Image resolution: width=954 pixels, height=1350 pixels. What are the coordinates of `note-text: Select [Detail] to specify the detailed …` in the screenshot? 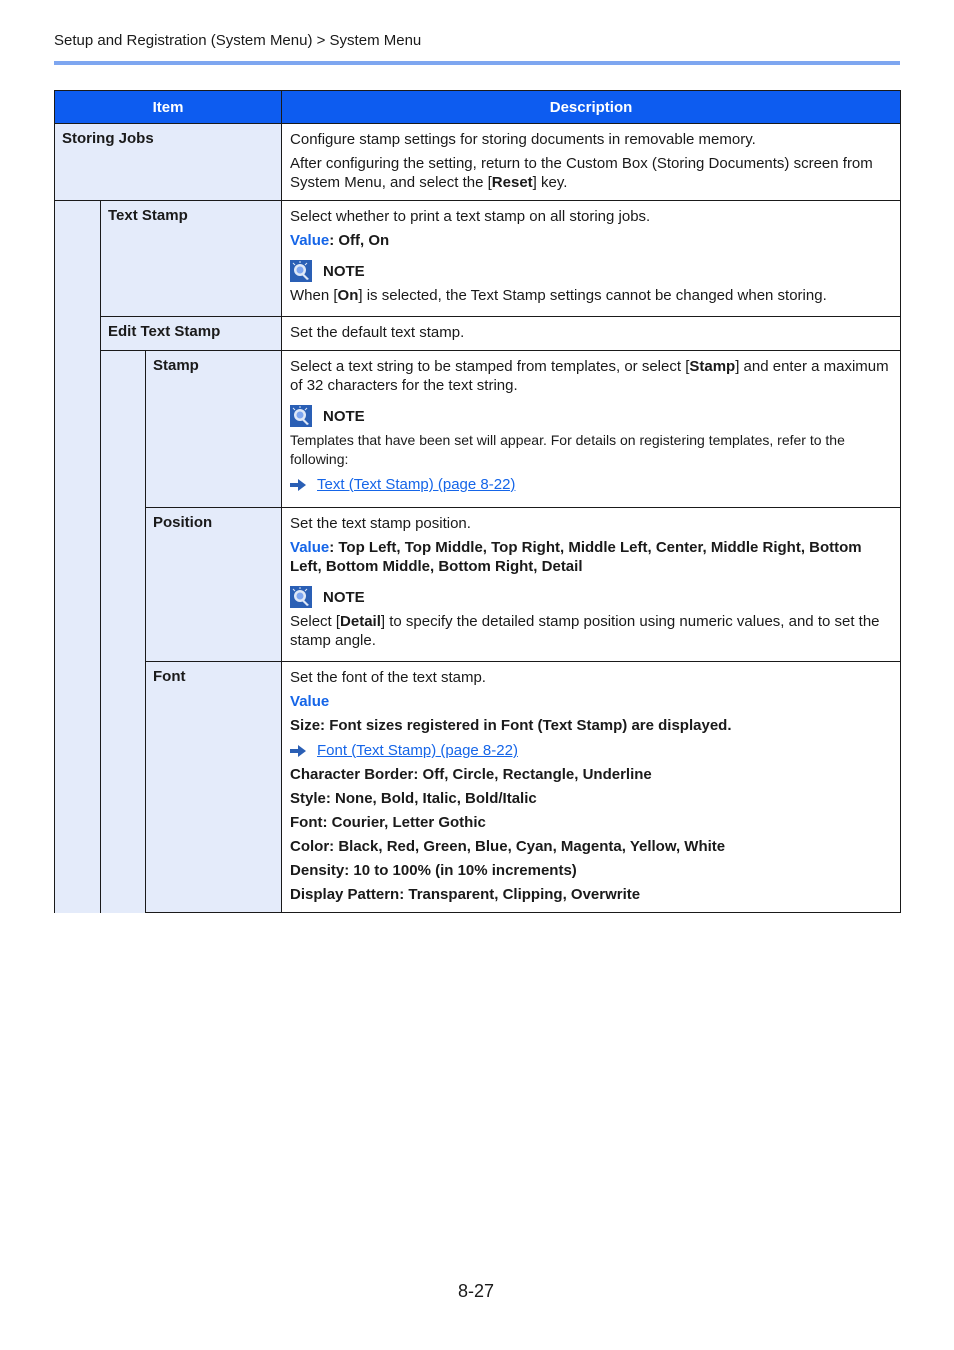 It's located at (591, 631).